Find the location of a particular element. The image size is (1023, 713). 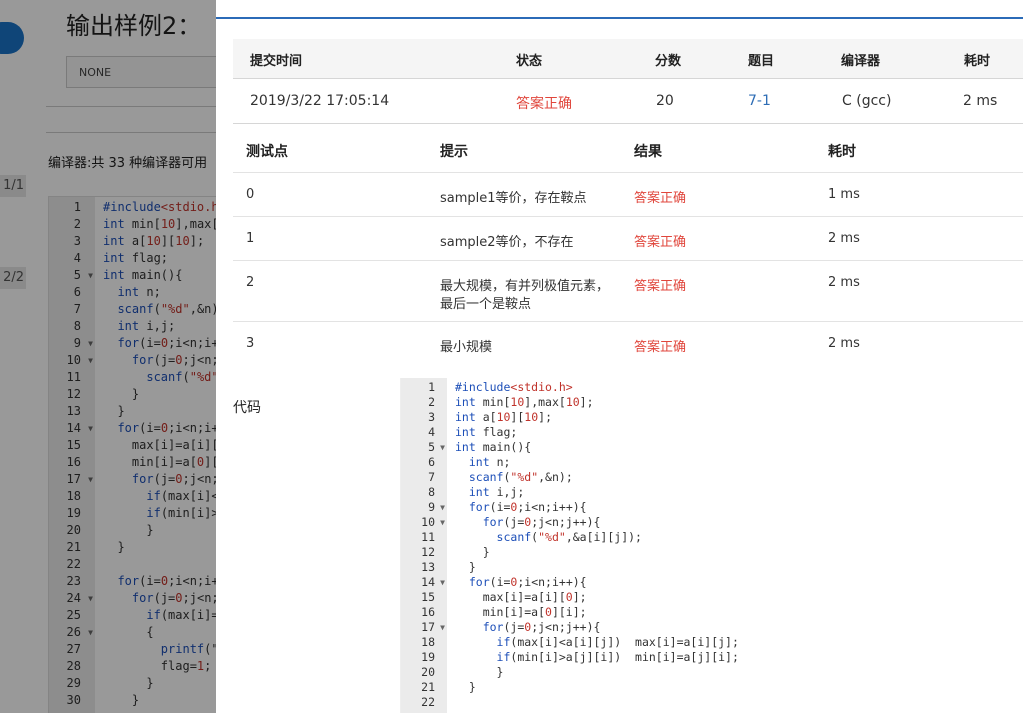

header-test-time: 耗时 is located at coordinates (842, 152).